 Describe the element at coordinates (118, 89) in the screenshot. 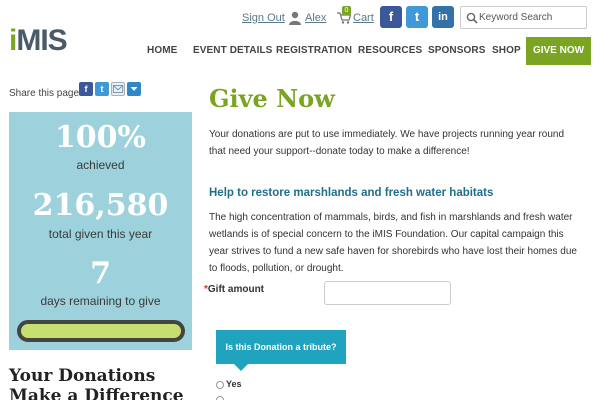

I see `share-email-icon` at that location.